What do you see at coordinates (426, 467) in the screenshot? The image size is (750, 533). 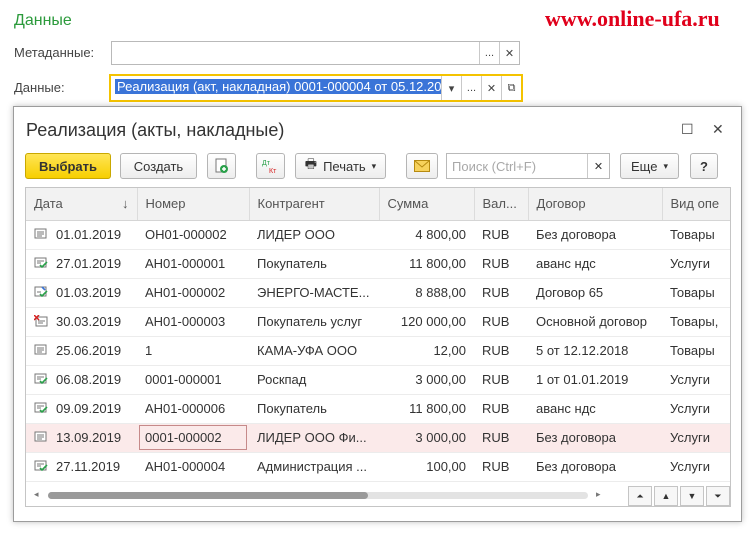 I see `cell-sum: 100,00` at bounding box center [426, 467].